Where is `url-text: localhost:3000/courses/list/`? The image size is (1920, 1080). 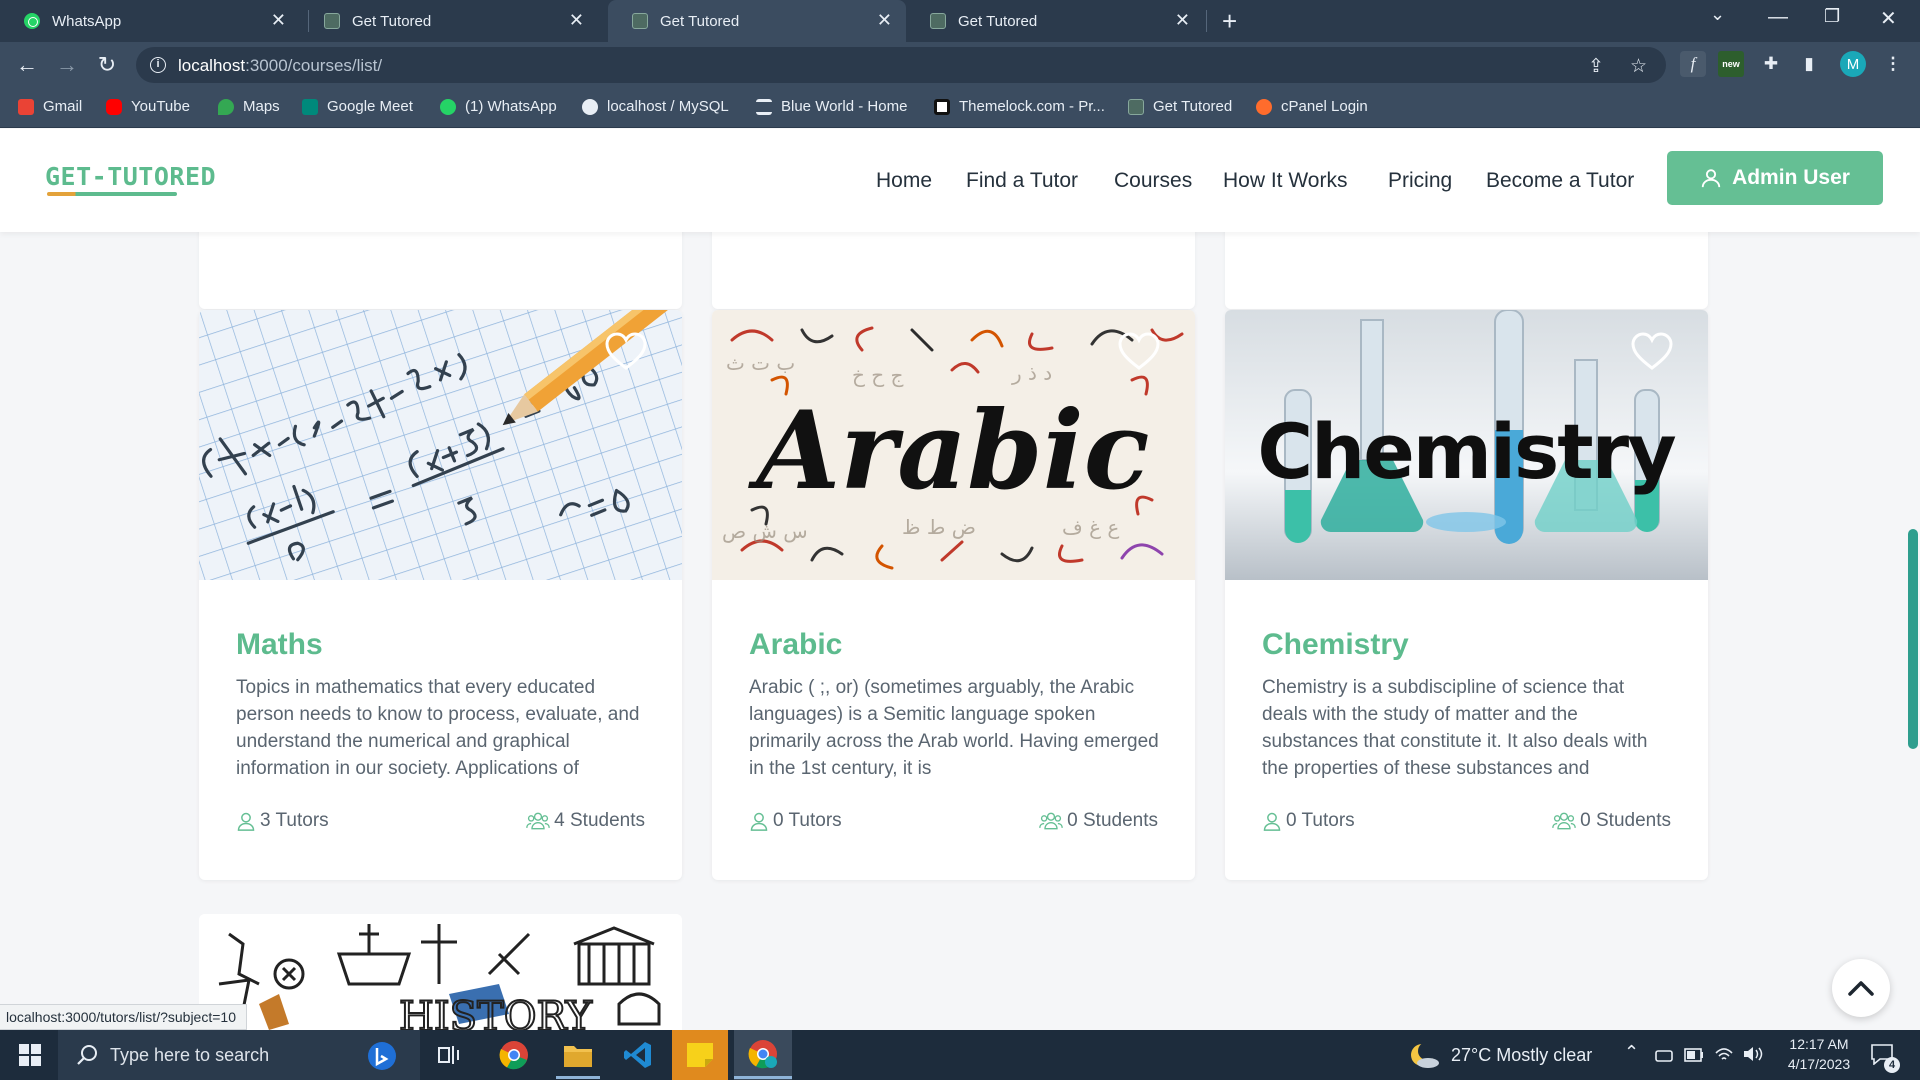 url-text: localhost:3000/courses/list/ is located at coordinates (280, 66).